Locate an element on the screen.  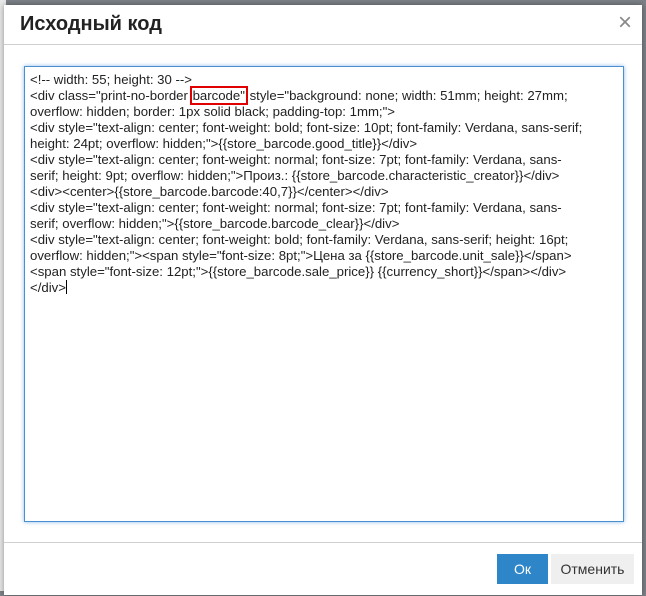
dialog-title: Исходный код is located at coordinates (91, 24).